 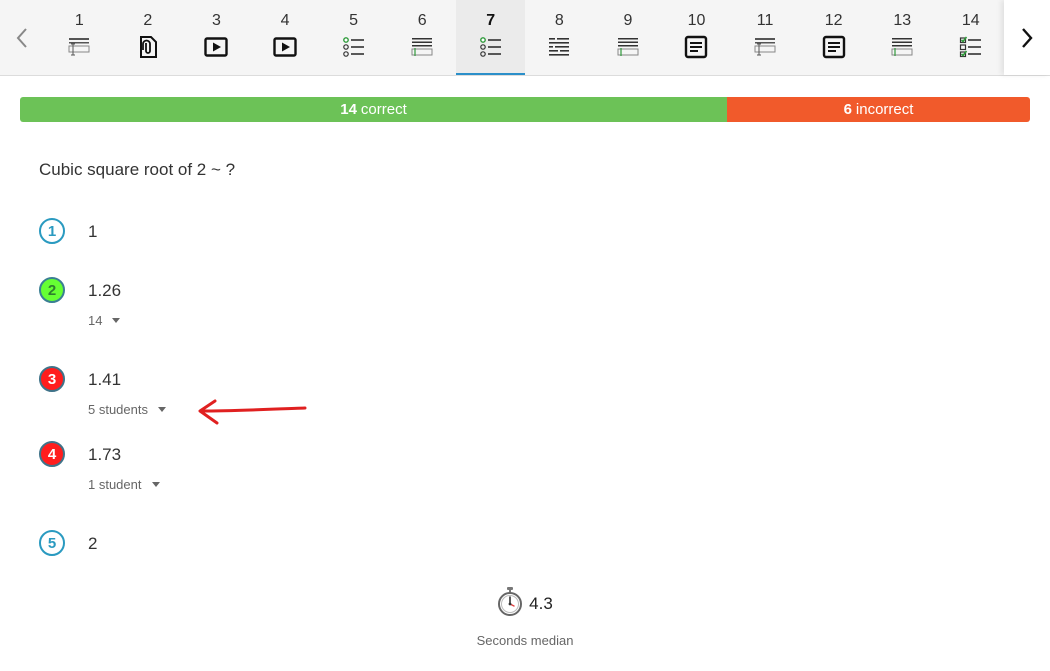 I want to click on option-number-badge: 1, so click(x=52, y=231).